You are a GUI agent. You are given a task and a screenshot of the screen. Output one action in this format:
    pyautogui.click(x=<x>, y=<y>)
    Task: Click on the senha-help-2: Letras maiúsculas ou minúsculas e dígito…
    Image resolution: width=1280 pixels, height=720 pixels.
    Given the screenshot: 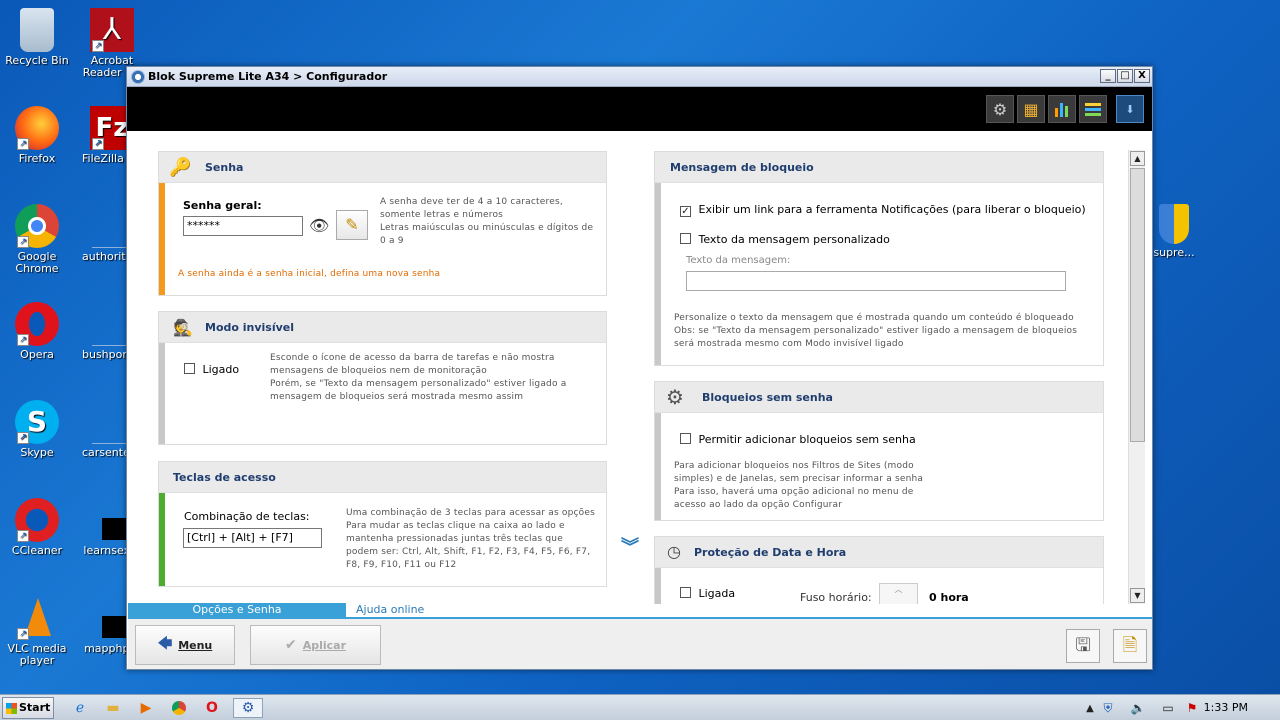 What is the action you would take?
    pyautogui.click(x=487, y=234)
    